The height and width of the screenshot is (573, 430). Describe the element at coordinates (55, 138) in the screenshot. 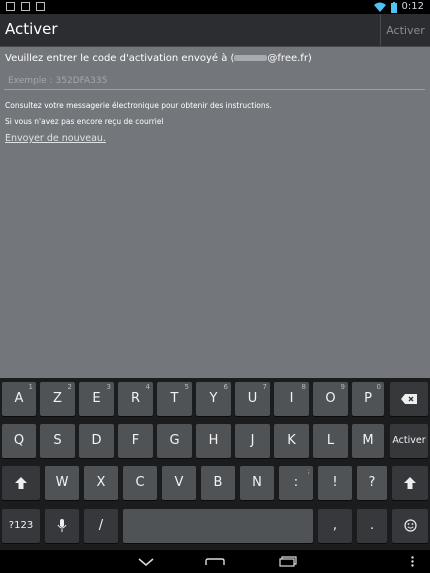

I see `resend-link: Envoyer de nouveau.` at that location.